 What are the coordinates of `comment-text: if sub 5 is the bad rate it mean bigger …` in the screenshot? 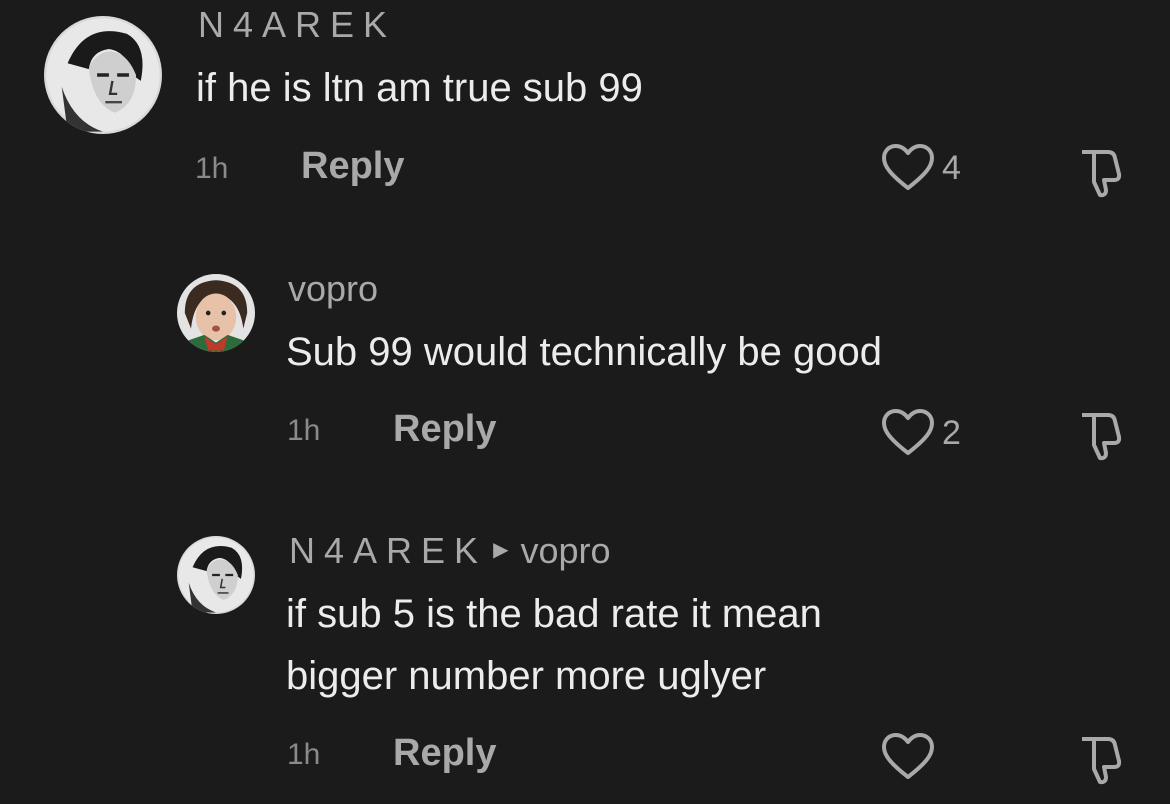 It's located at (554, 645).